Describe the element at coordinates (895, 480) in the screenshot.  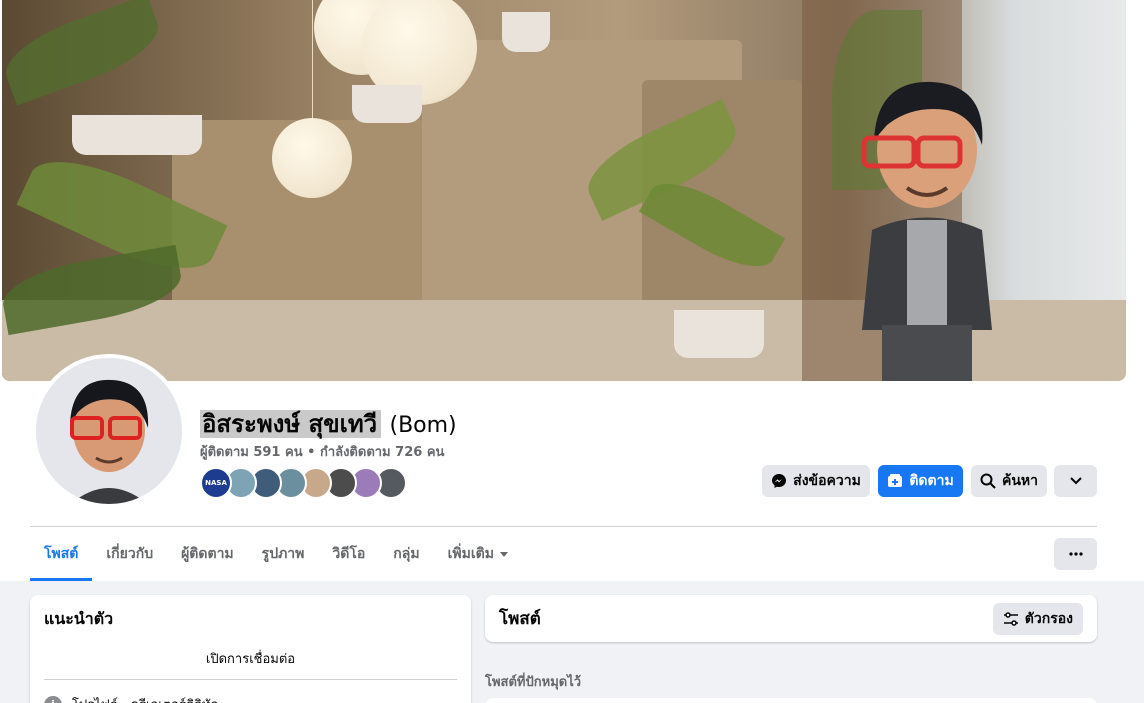
I see `follow-icon` at that location.